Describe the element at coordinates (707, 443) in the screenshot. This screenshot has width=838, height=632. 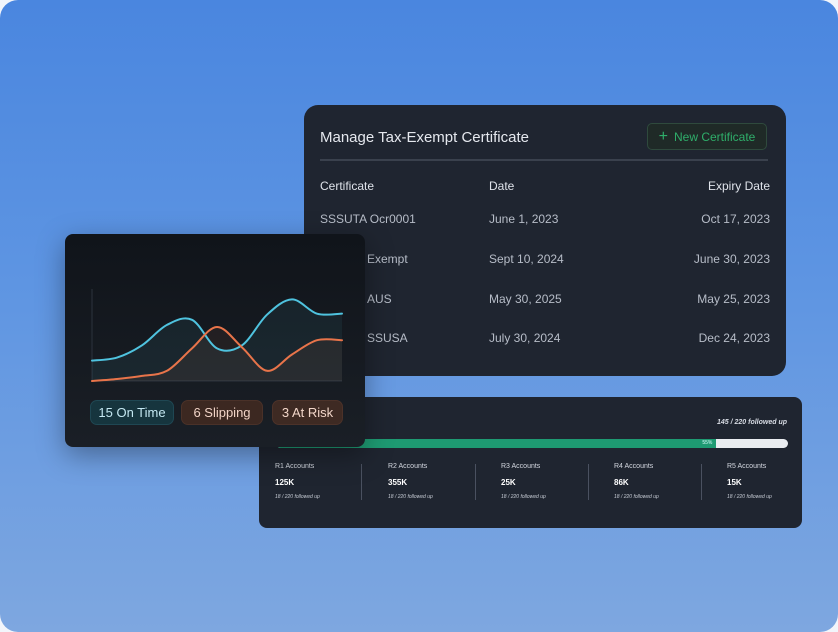
I see `followup-percent-label: 55%` at that location.